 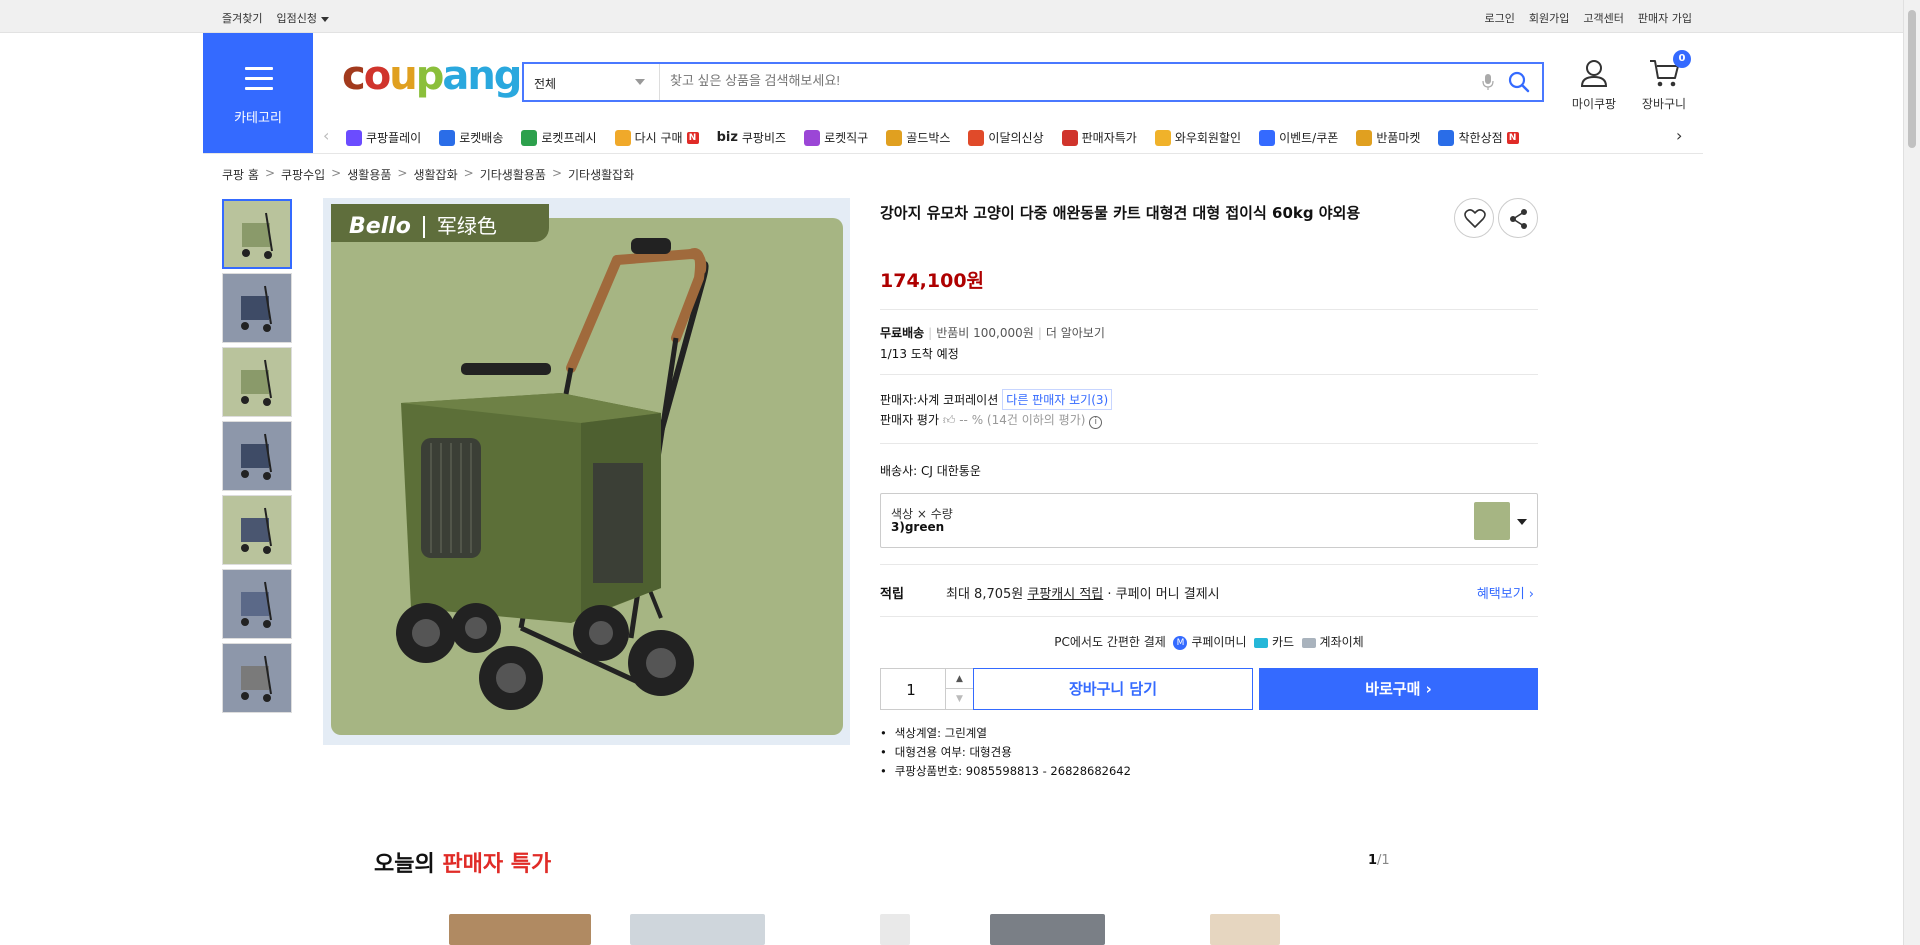 I want to click on breadcrumb-item: 쿠팡수입, so click(x=303, y=174).